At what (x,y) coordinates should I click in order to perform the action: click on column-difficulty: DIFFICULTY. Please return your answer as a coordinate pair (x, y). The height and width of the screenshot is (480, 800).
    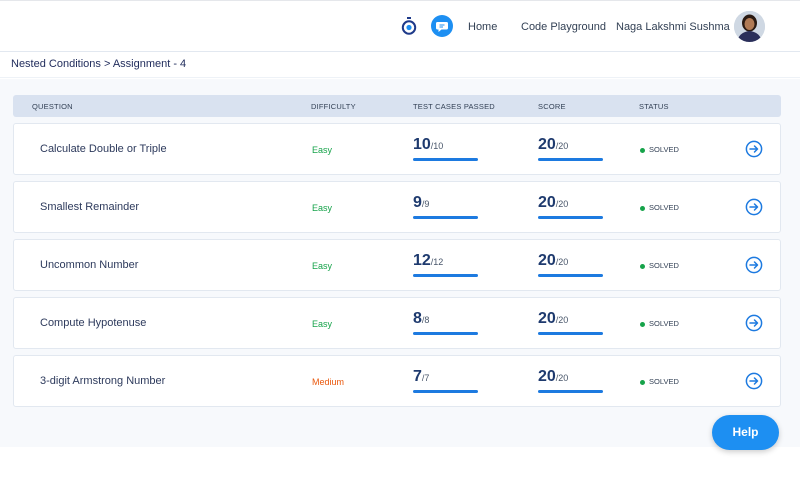
    Looking at the image, I should click on (333, 106).